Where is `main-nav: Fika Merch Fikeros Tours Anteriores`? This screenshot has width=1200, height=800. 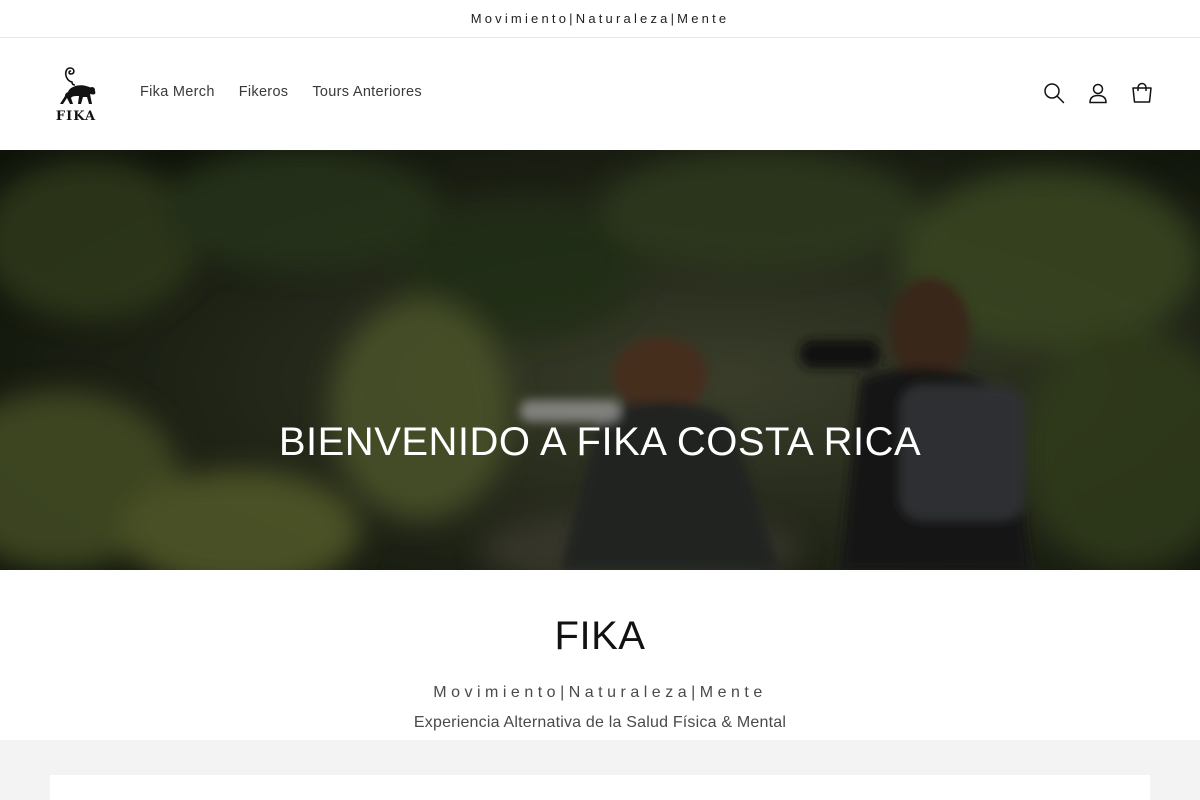 main-nav: Fika Merch Fikeros Tours Anteriores is located at coordinates (281, 92).